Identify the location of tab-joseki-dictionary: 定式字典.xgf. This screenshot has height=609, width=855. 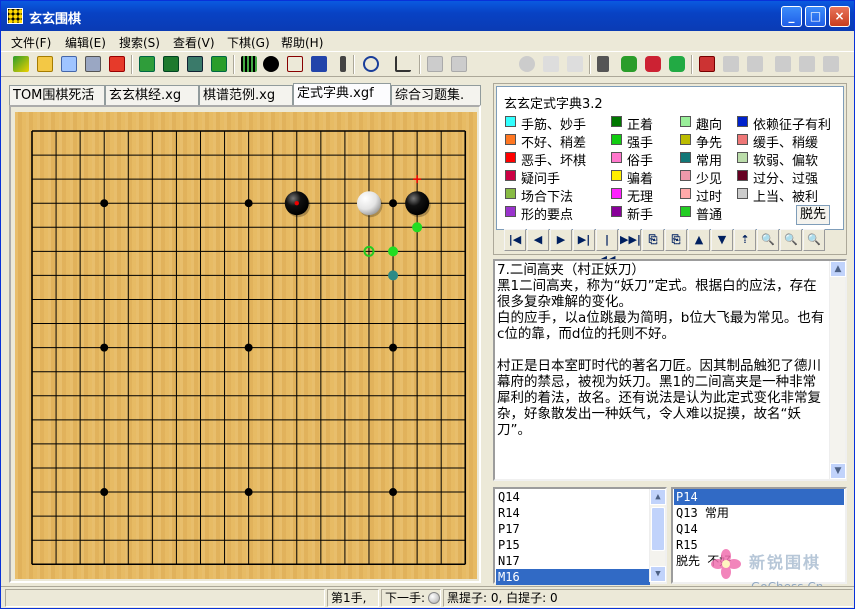
(342, 94).